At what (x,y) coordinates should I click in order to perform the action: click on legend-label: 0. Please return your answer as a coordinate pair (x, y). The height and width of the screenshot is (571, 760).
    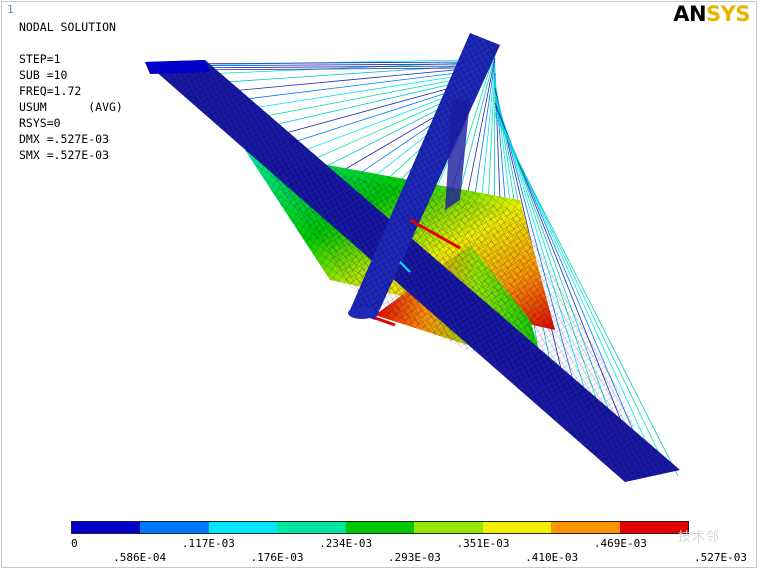
    Looking at the image, I should click on (74, 543).